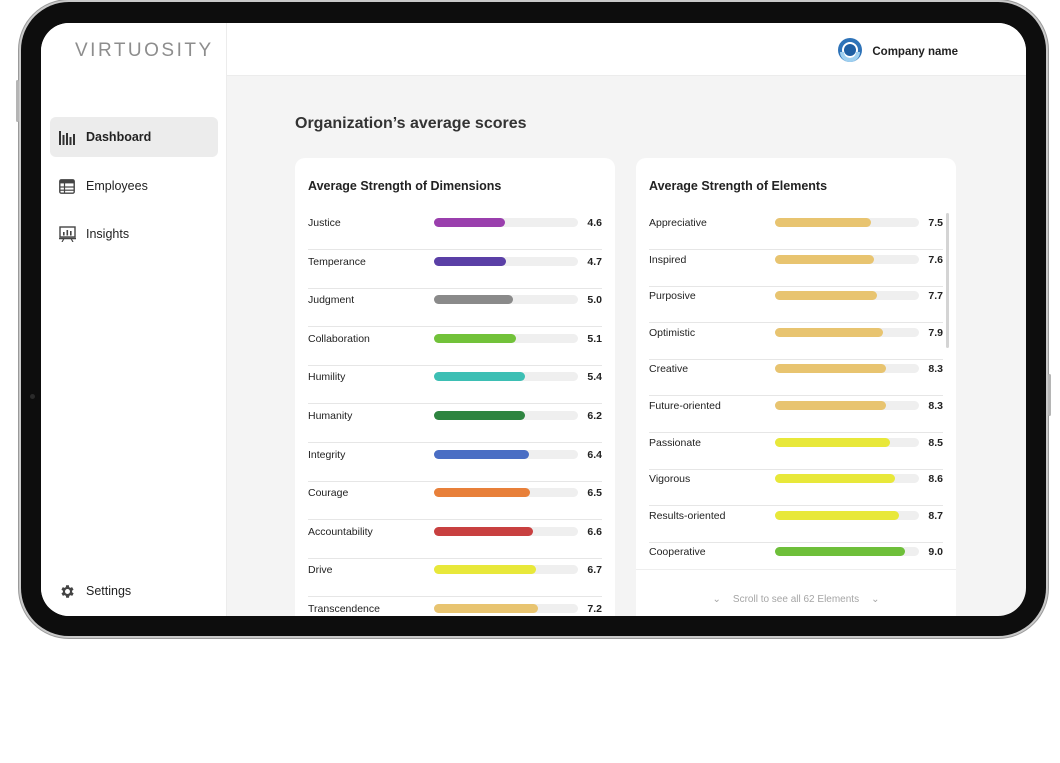 The height and width of the screenshot is (763, 1060). What do you see at coordinates (134, 137) in the screenshot?
I see `sidebar-item-dashboard: Dashboard` at bounding box center [134, 137].